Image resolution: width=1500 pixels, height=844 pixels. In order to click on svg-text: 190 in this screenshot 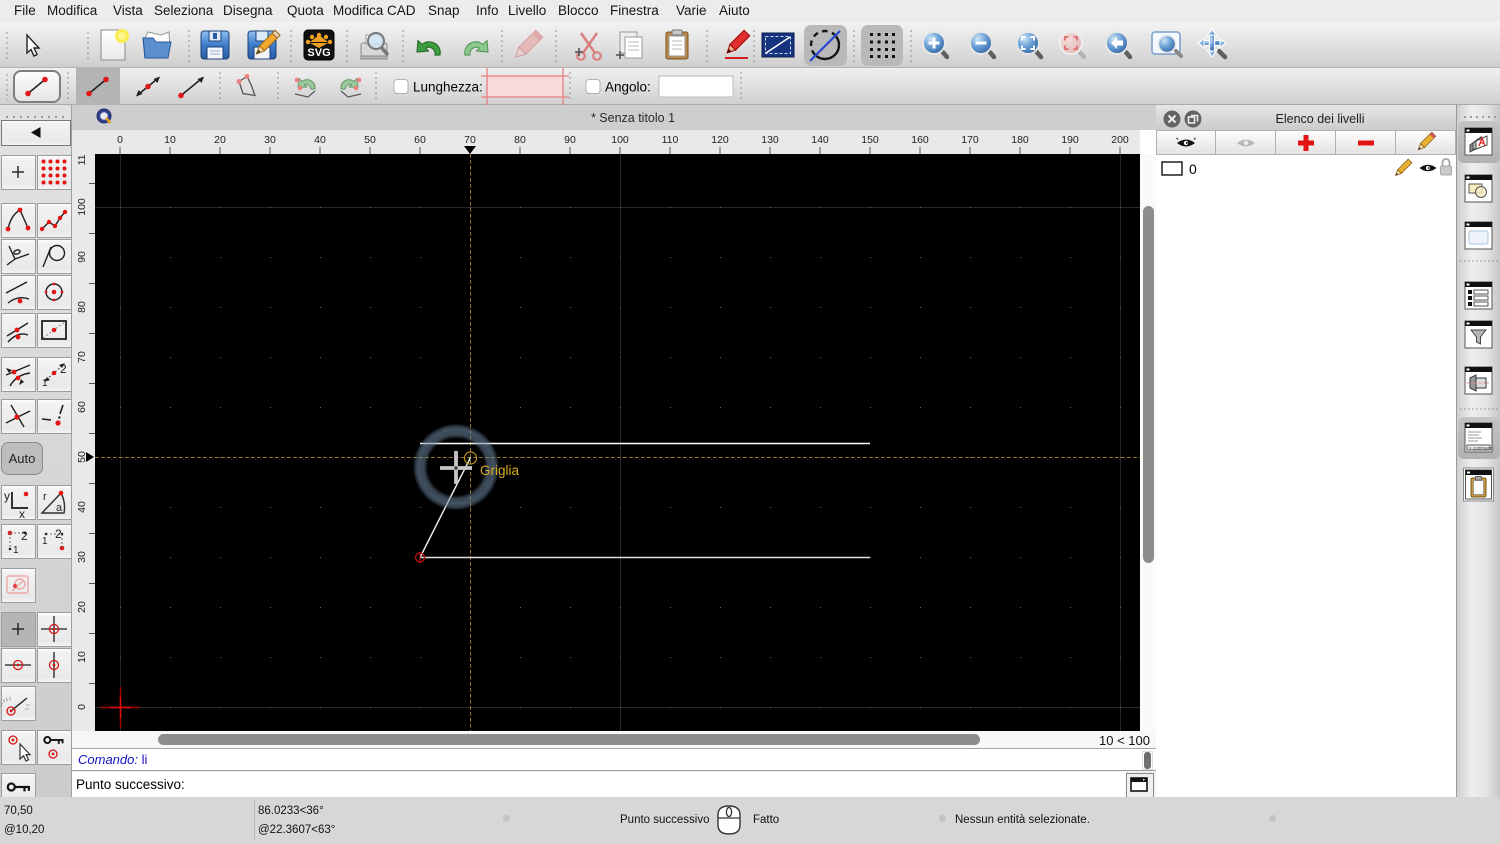, I will do `click(1070, 140)`.